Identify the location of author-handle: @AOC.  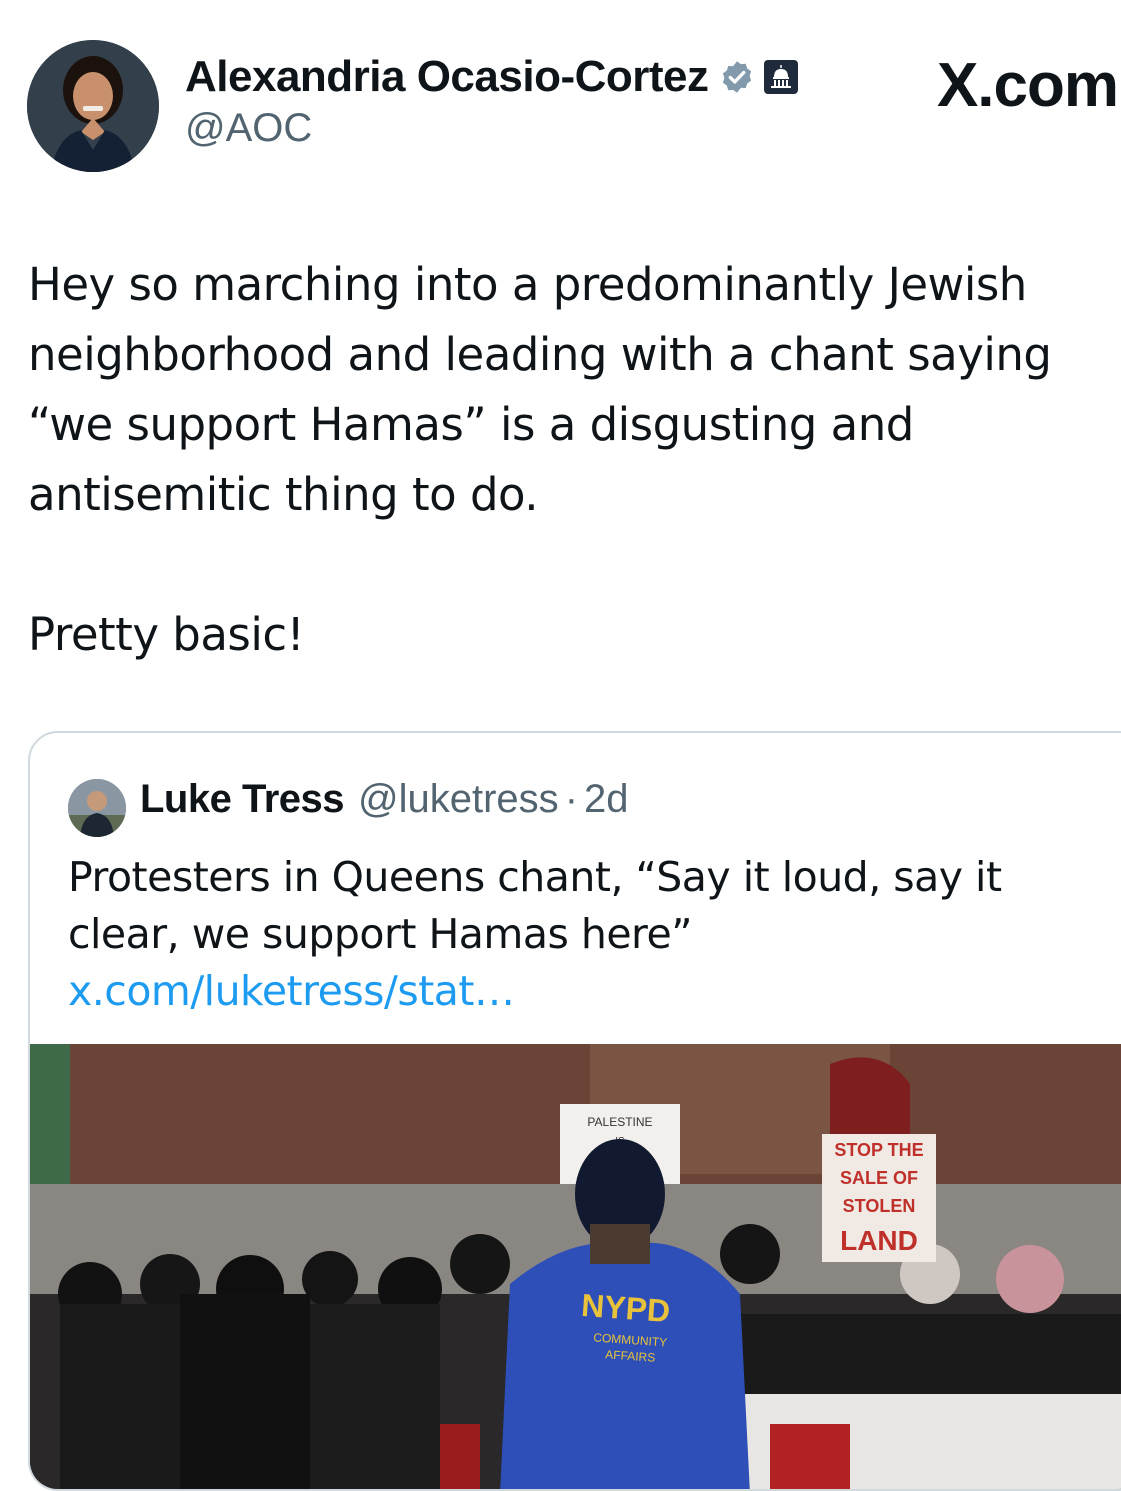
(248, 128).